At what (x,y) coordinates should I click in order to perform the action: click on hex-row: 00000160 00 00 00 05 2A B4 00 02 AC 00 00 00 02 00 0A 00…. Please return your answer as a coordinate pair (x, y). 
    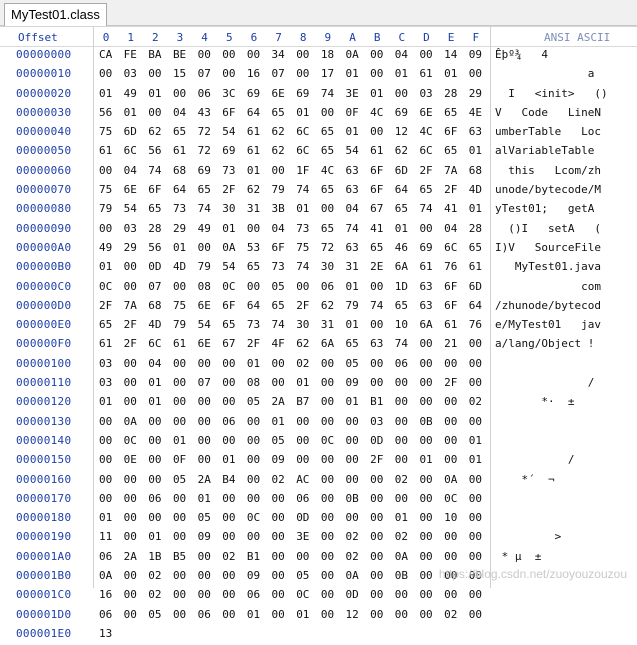
    Looking at the image, I should click on (318, 481).